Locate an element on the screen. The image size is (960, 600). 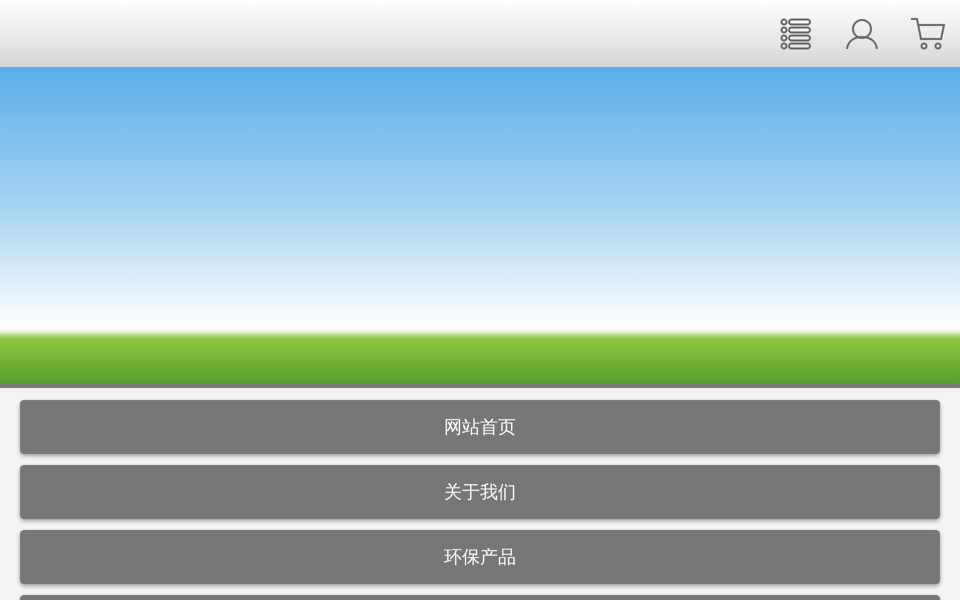
list-button is located at coordinates (796, 34).